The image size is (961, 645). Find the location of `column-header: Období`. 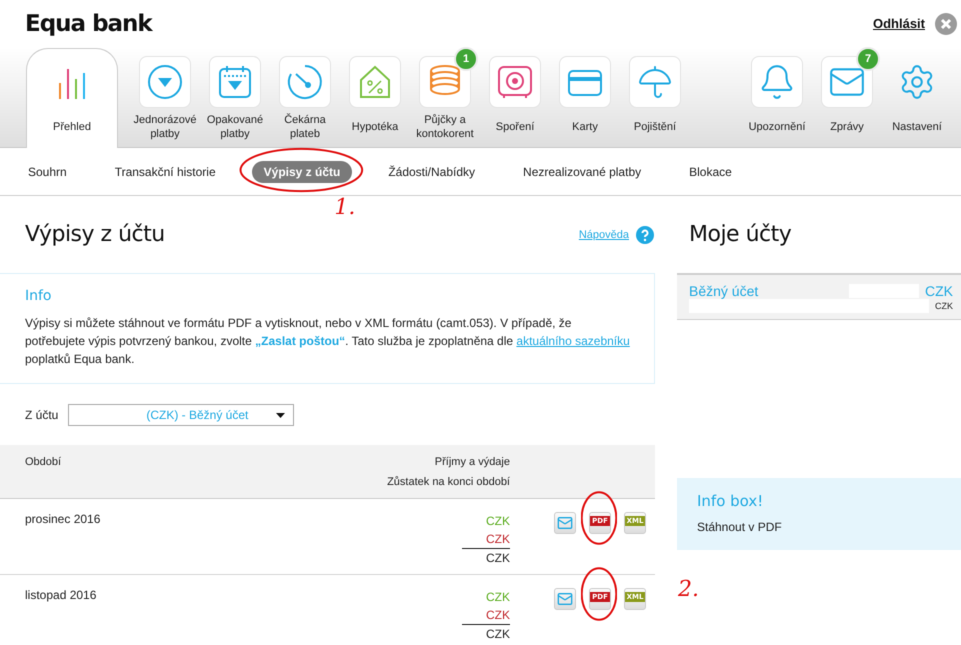

column-header: Období is located at coordinates (43, 463).